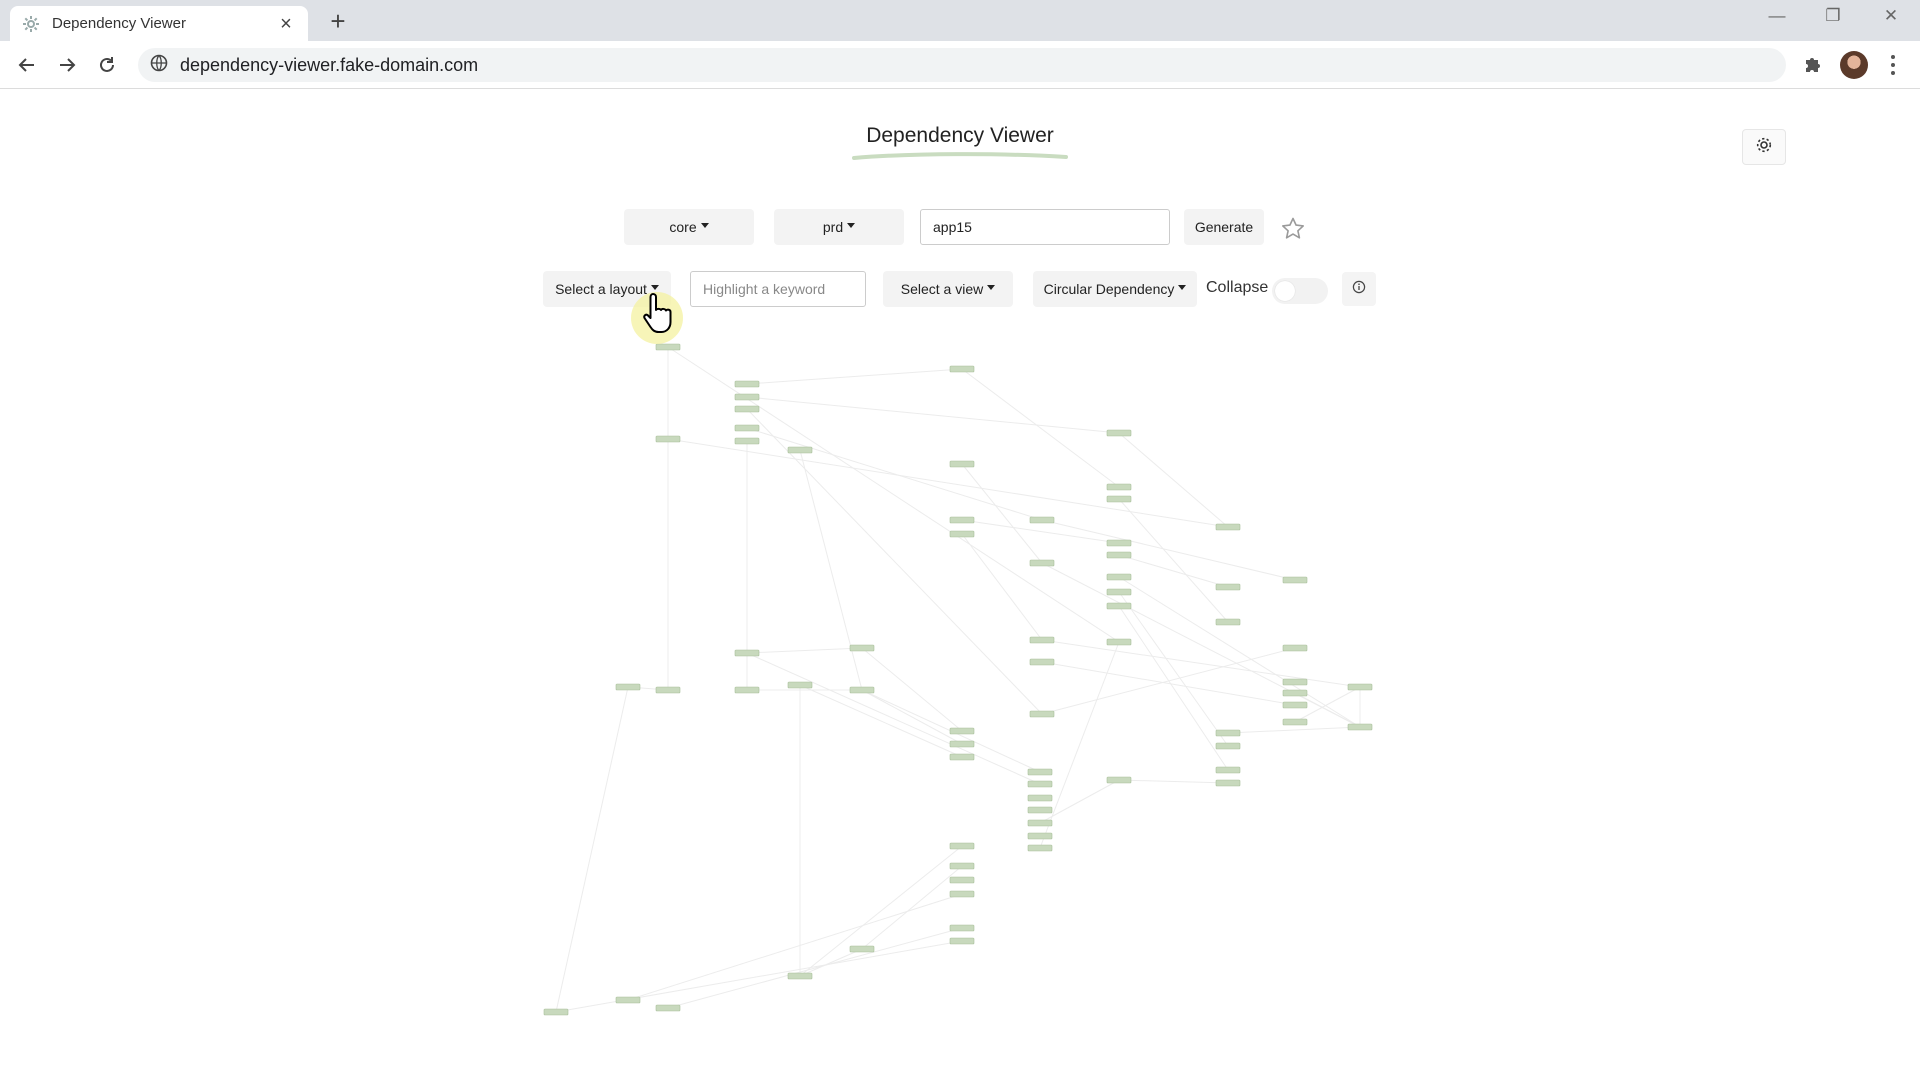 The height and width of the screenshot is (1080, 1920). What do you see at coordinates (159, 23) in the screenshot?
I see `browser-tab: Dependency Viewer ×` at bounding box center [159, 23].